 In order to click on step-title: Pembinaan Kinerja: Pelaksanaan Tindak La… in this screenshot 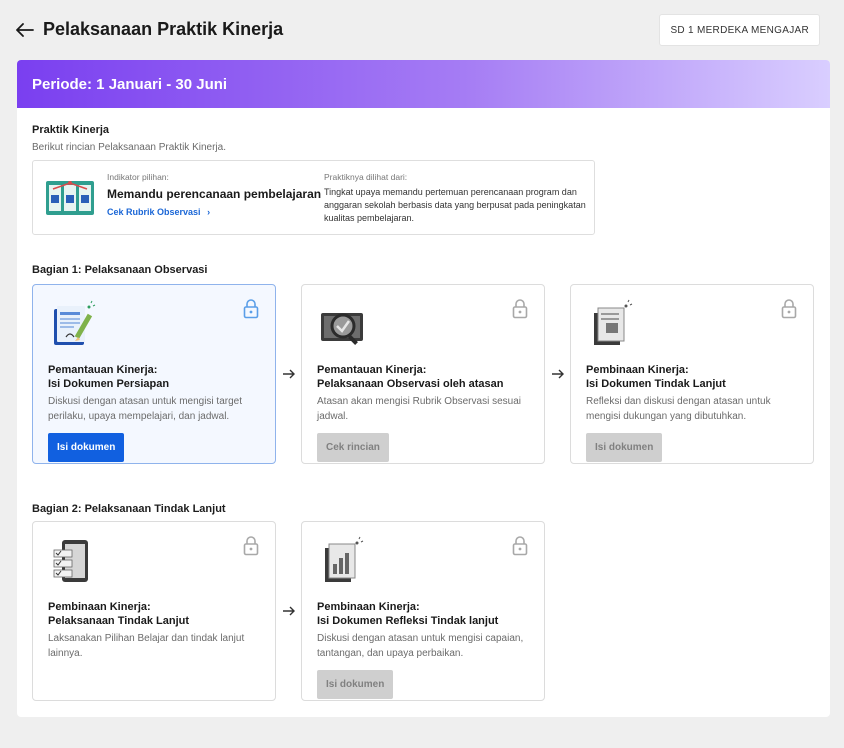, I will do `click(119, 614)`.